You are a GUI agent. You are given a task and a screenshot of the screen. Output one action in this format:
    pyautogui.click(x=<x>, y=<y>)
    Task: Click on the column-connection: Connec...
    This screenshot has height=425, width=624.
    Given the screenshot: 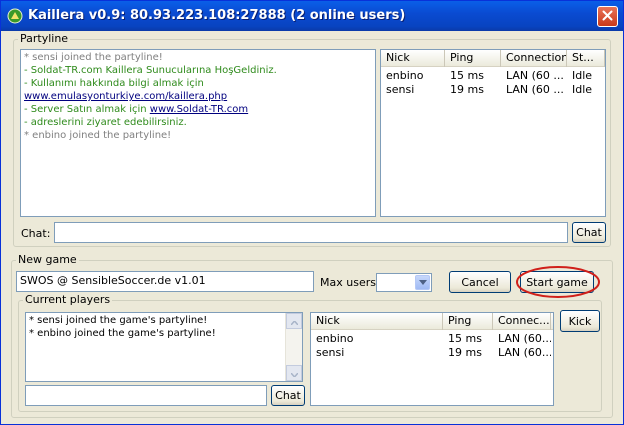 What is the action you would take?
    pyautogui.click(x=522, y=321)
    